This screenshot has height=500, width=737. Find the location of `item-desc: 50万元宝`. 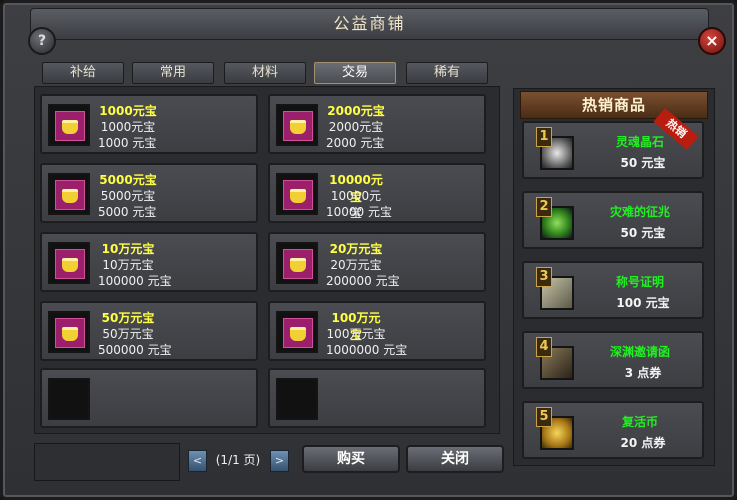

item-desc: 50万元宝 is located at coordinates (128, 334).